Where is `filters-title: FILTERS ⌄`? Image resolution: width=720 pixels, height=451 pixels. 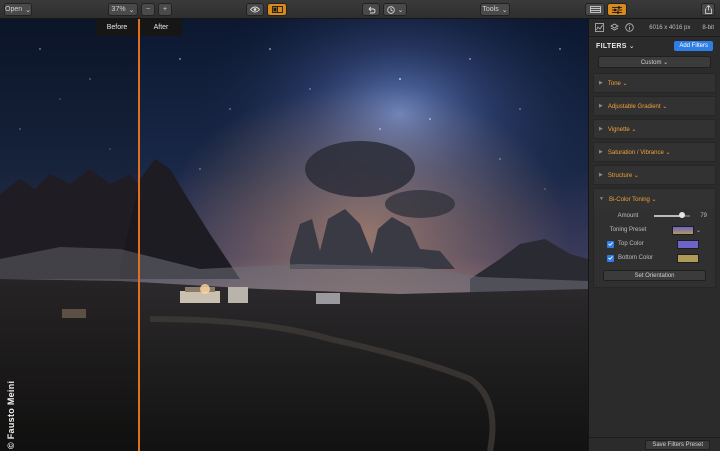 filters-title: FILTERS ⌄ is located at coordinates (615, 46).